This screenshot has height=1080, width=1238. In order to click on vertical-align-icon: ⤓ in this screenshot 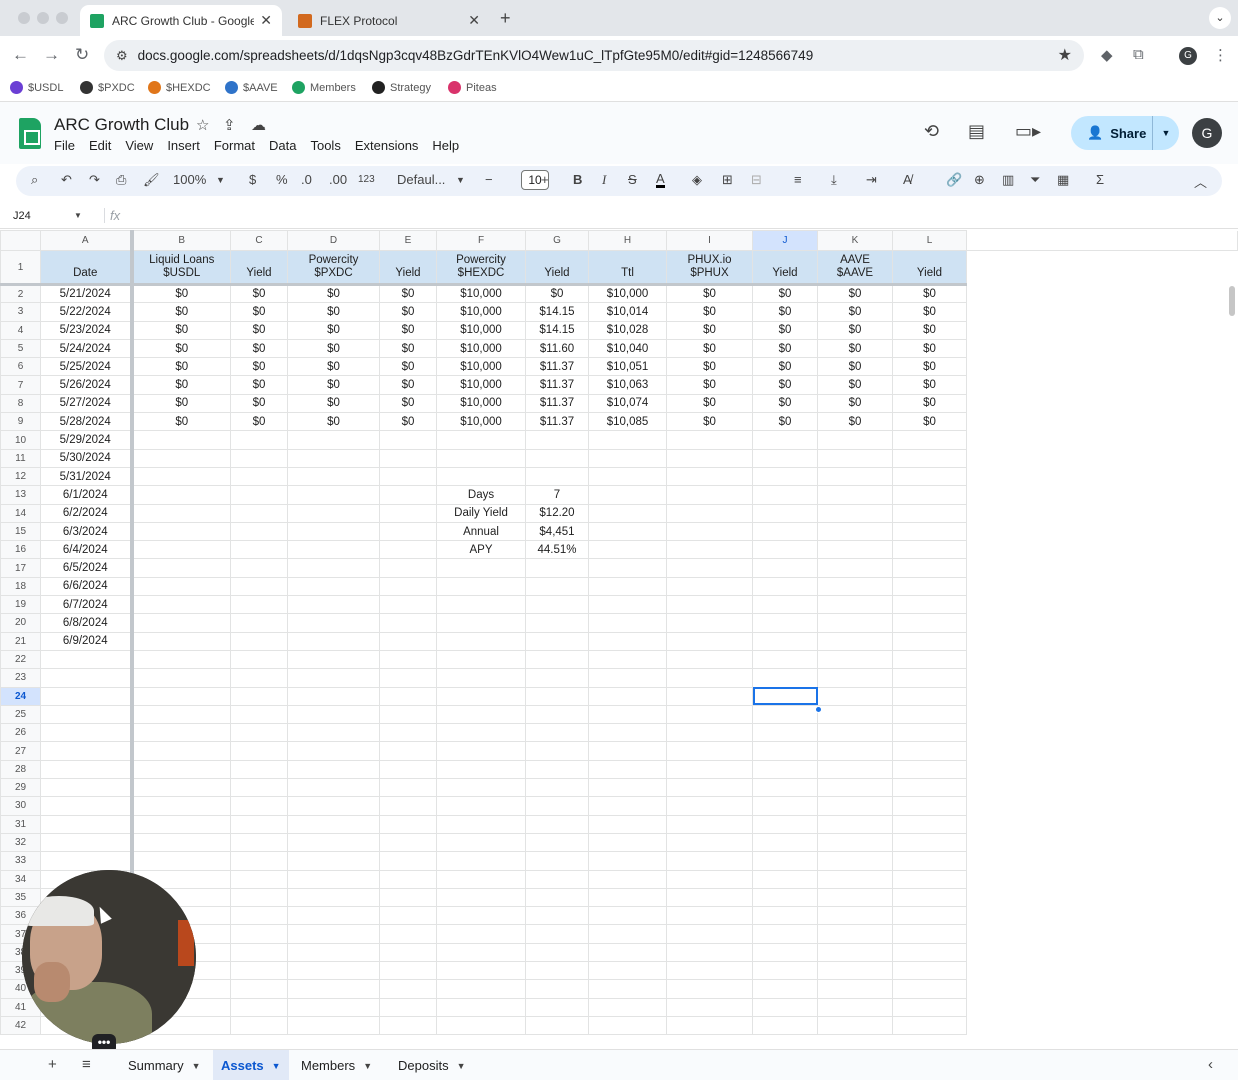, I will do `click(834, 180)`.